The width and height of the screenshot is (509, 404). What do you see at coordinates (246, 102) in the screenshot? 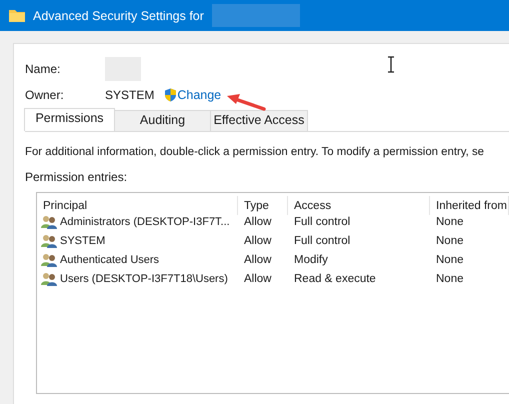
I see `arrow-annotation` at bounding box center [246, 102].